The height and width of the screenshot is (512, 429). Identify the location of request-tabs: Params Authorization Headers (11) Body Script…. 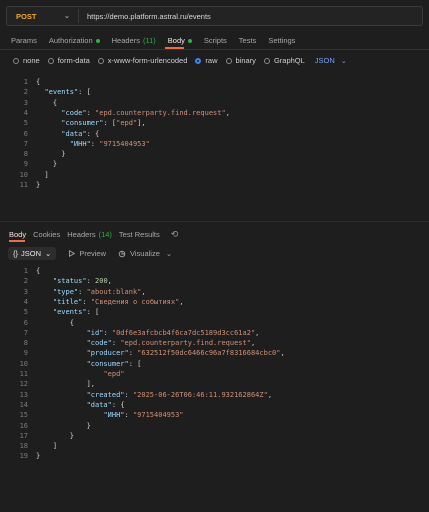
(159, 40).